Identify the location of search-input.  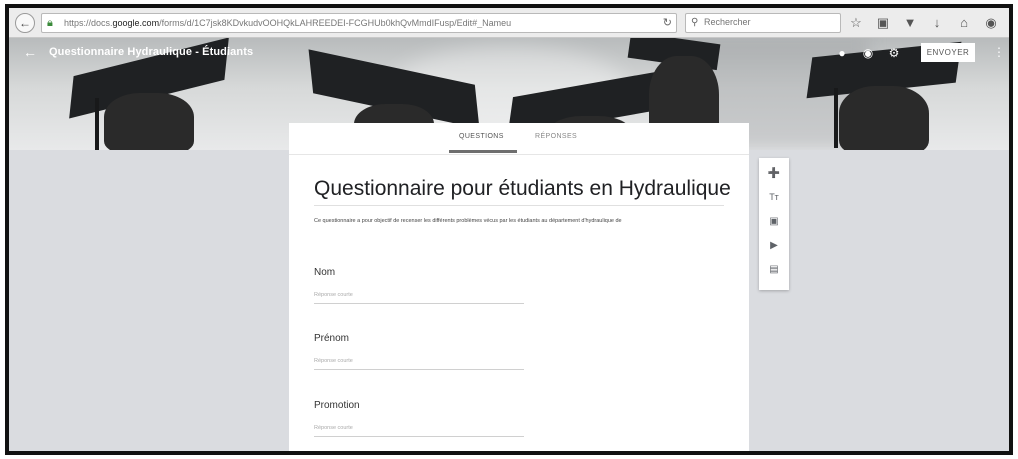
(769, 22).